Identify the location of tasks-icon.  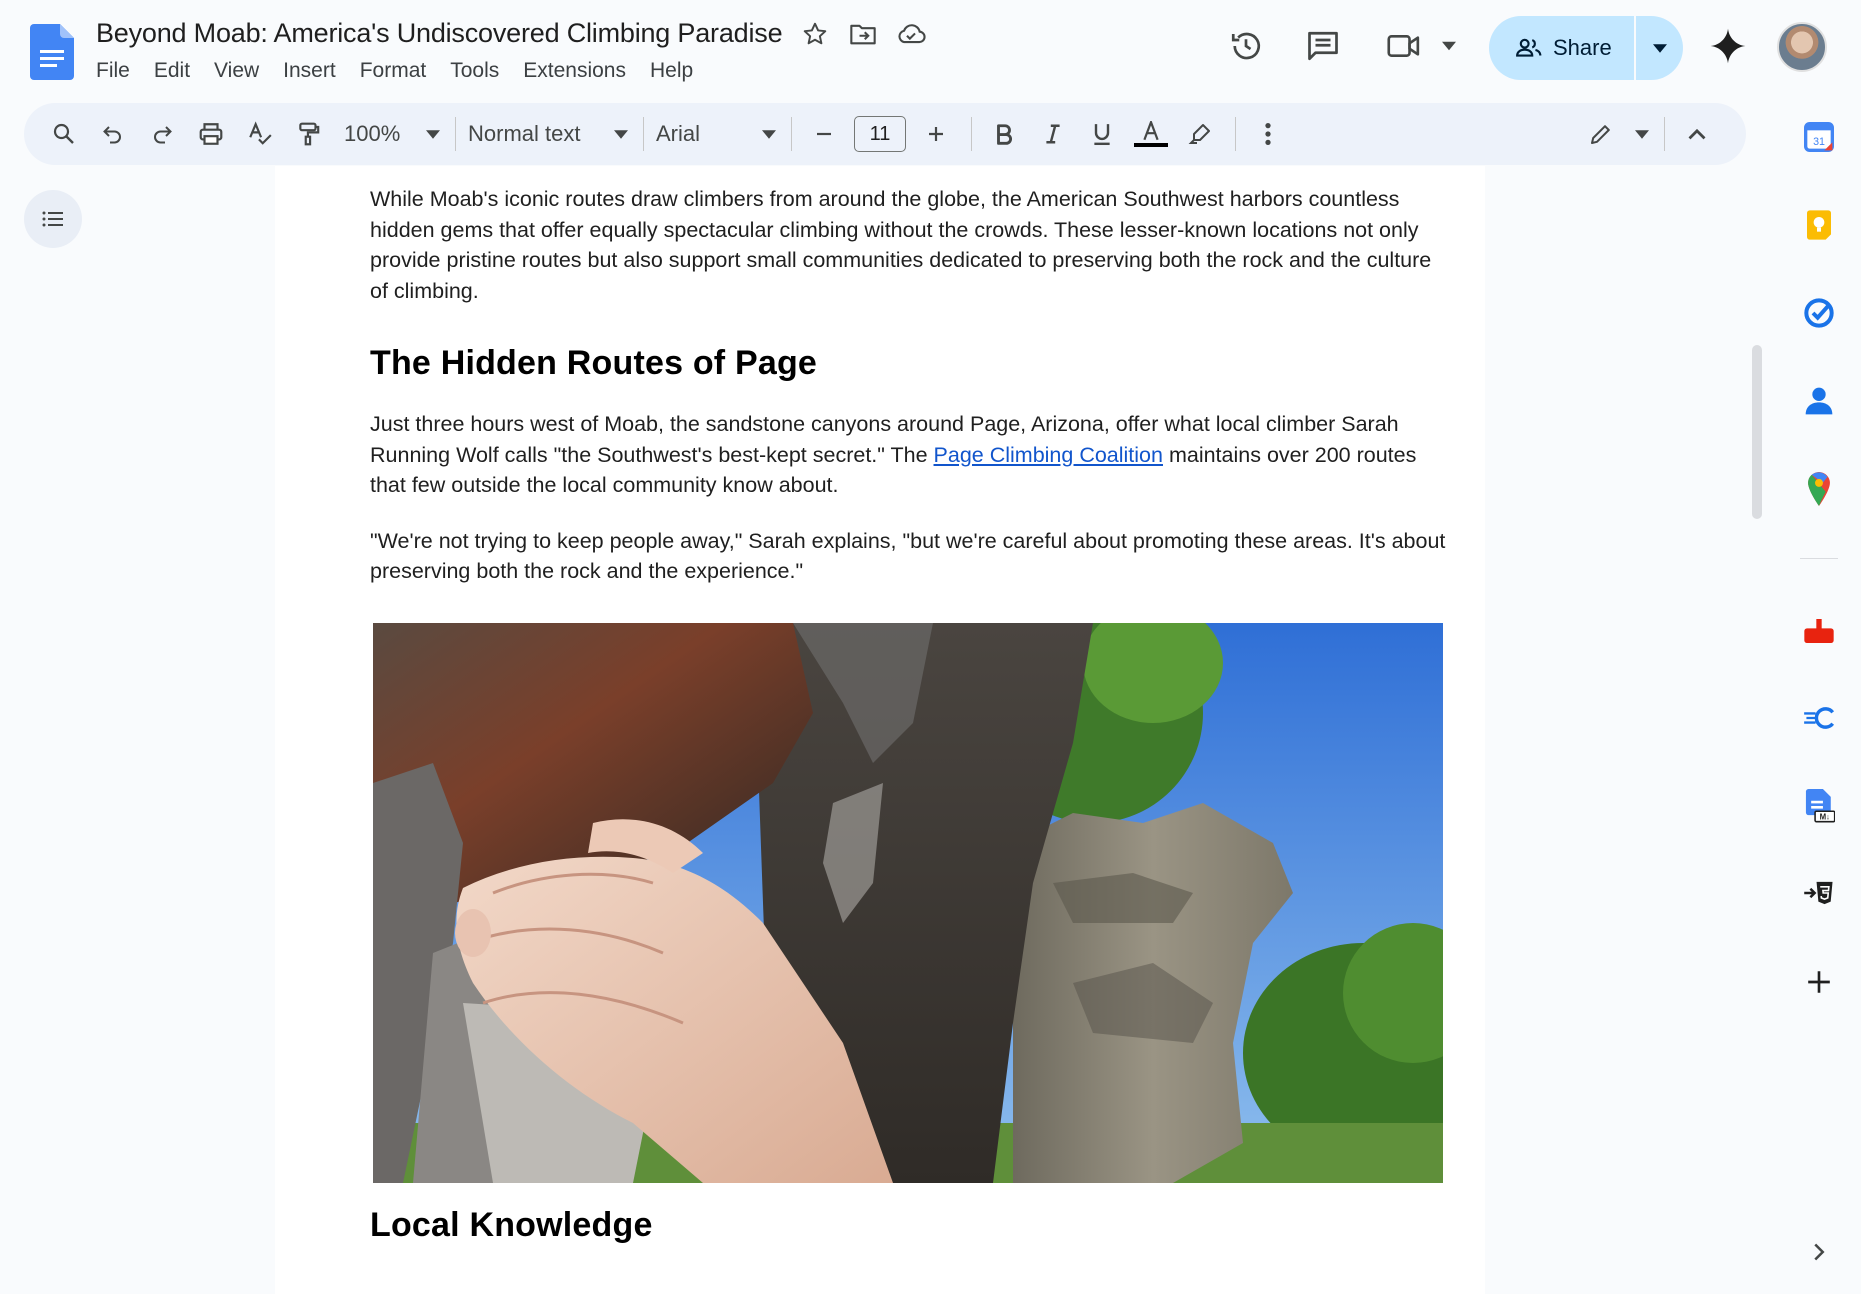
(1819, 313).